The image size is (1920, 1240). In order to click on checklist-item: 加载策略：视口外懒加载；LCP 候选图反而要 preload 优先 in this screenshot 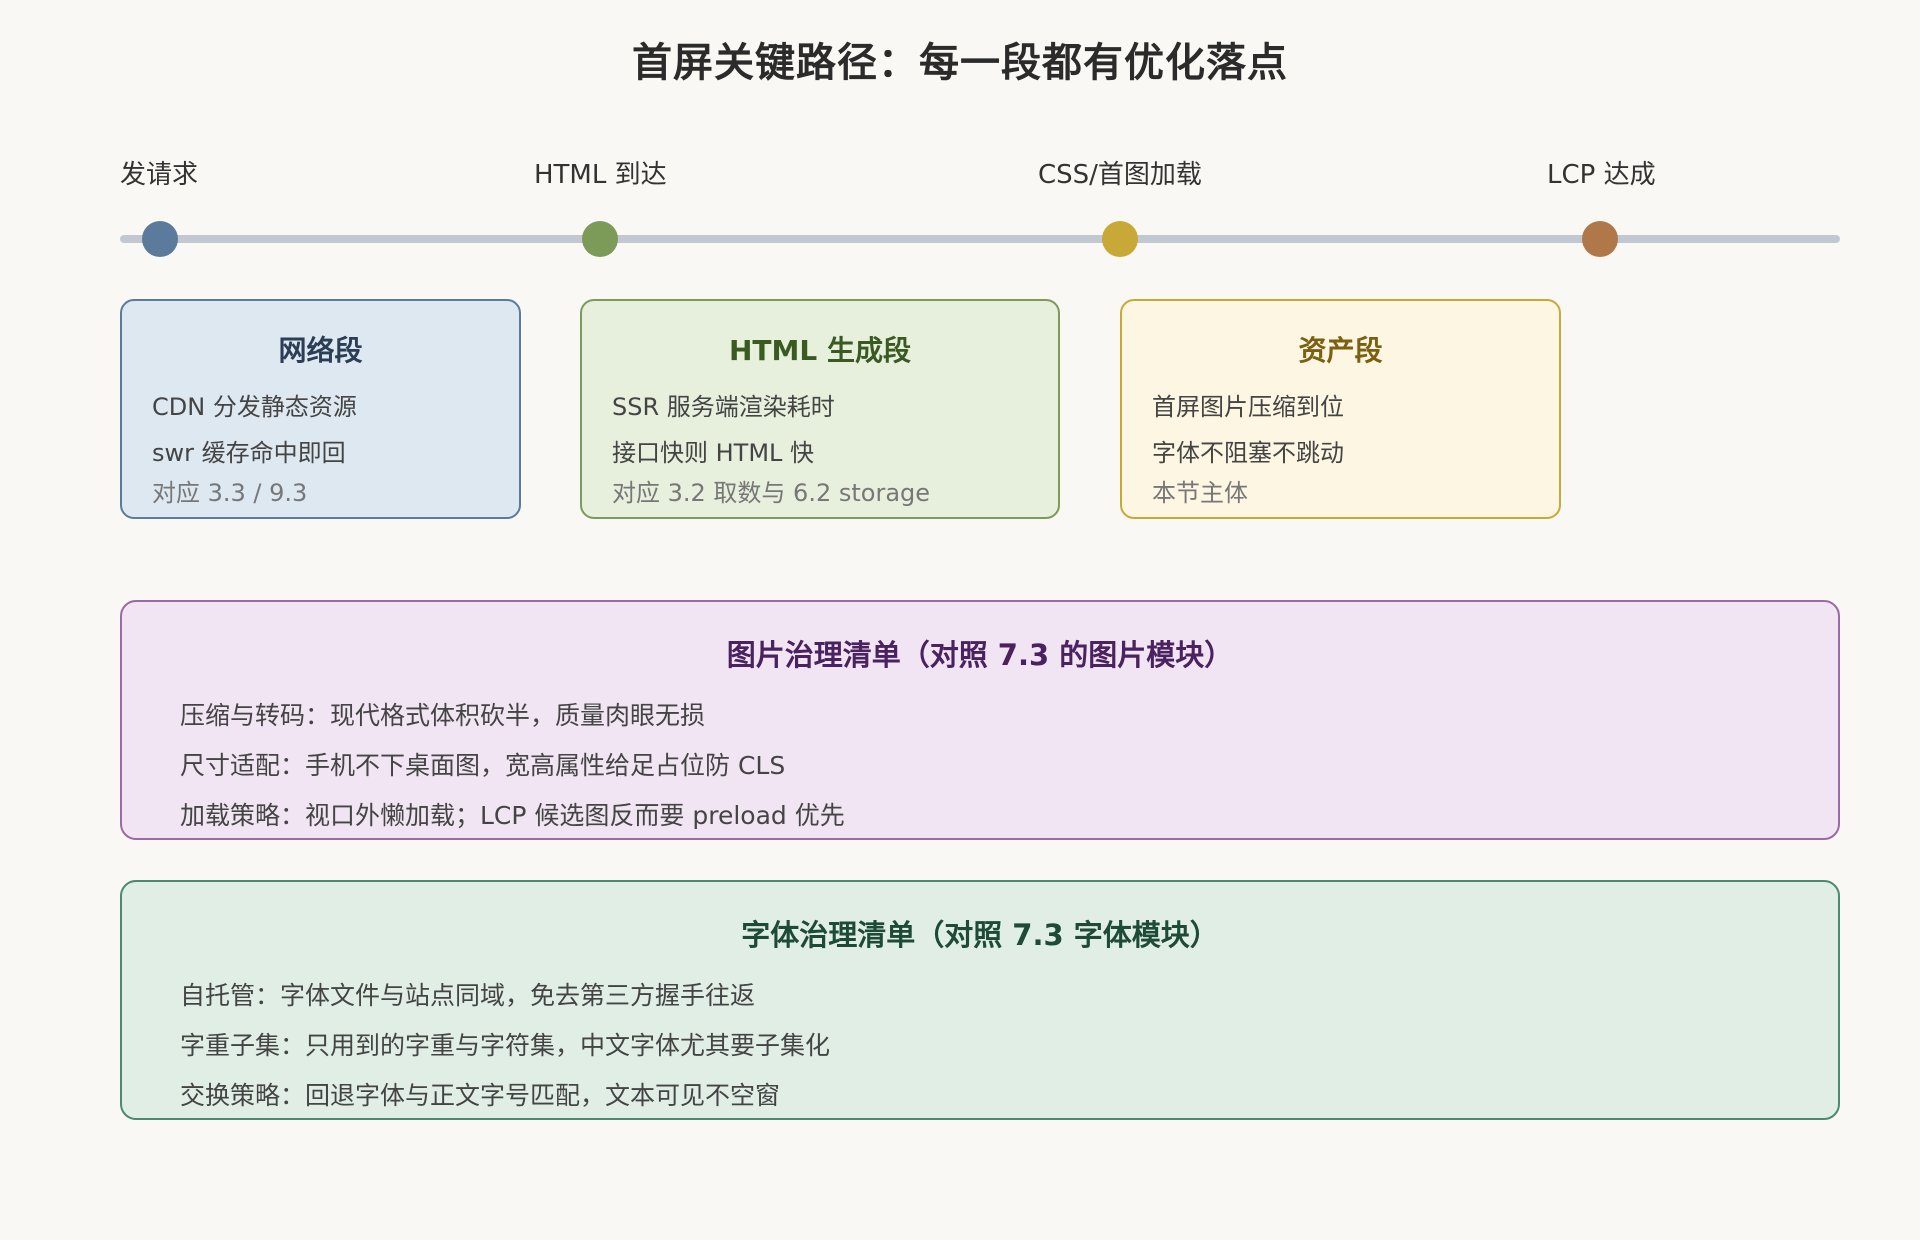, I will do `click(512, 815)`.